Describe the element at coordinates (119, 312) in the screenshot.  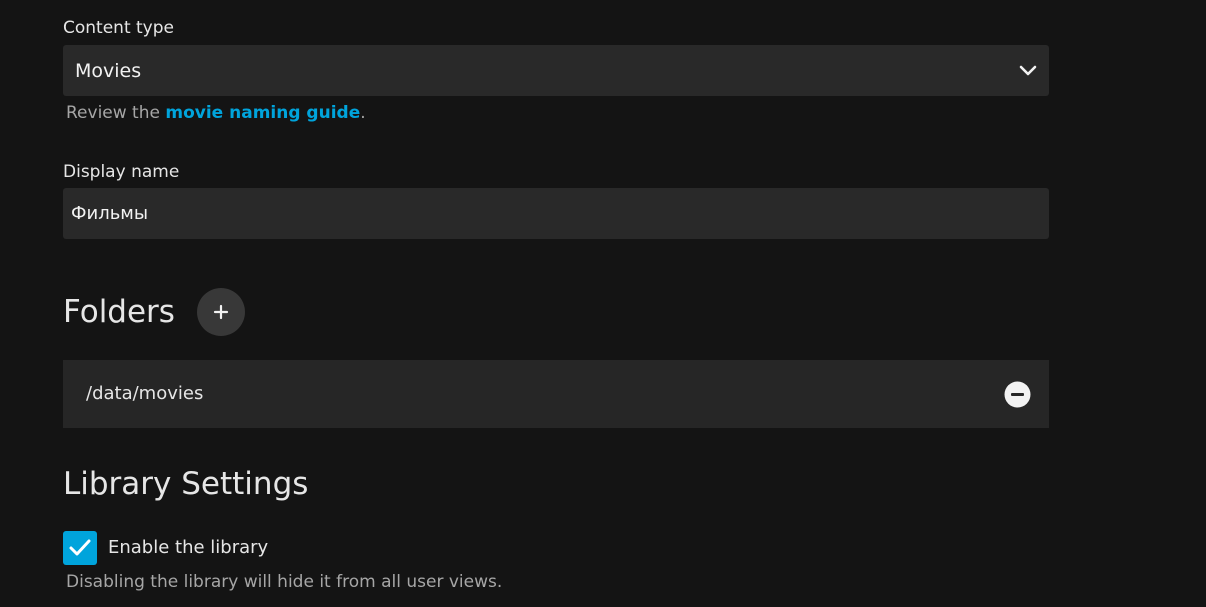
I see `folders-heading: Folders` at that location.